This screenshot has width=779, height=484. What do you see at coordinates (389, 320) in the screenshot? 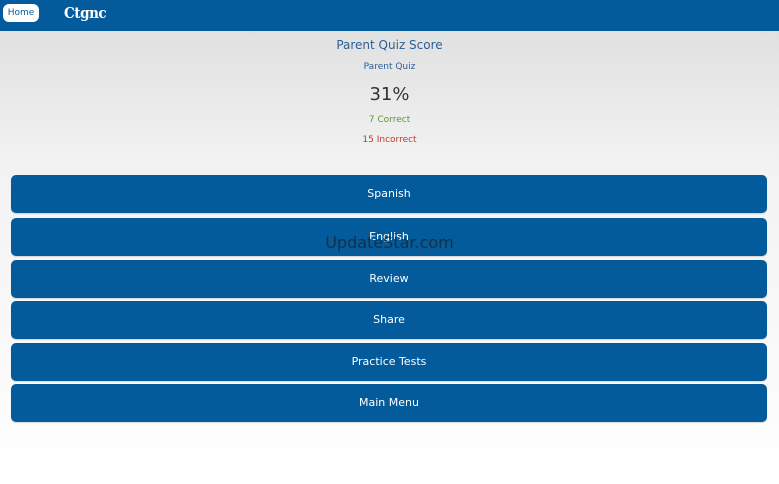
I see `share-button: Share` at bounding box center [389, 320].